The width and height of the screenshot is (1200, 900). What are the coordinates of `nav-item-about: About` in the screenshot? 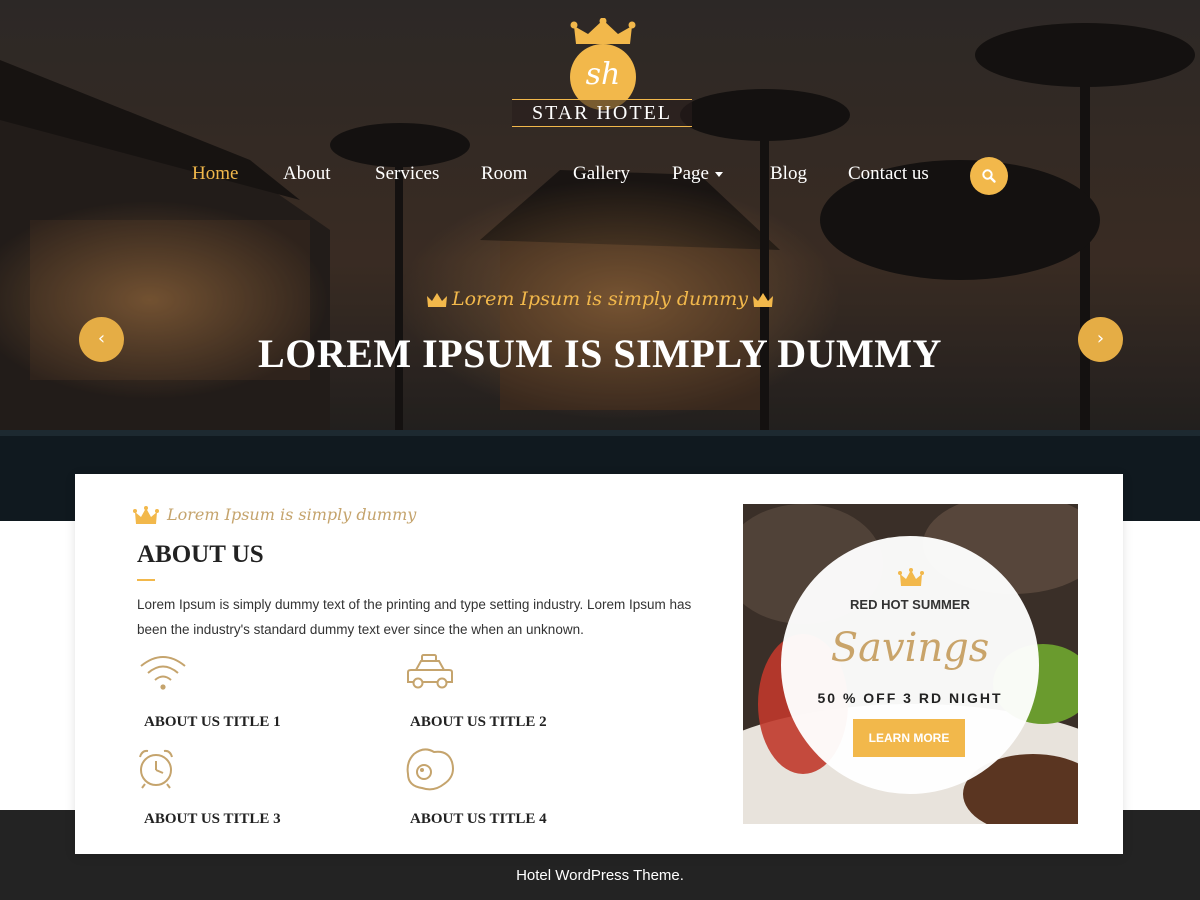 It's located at (307, 174).